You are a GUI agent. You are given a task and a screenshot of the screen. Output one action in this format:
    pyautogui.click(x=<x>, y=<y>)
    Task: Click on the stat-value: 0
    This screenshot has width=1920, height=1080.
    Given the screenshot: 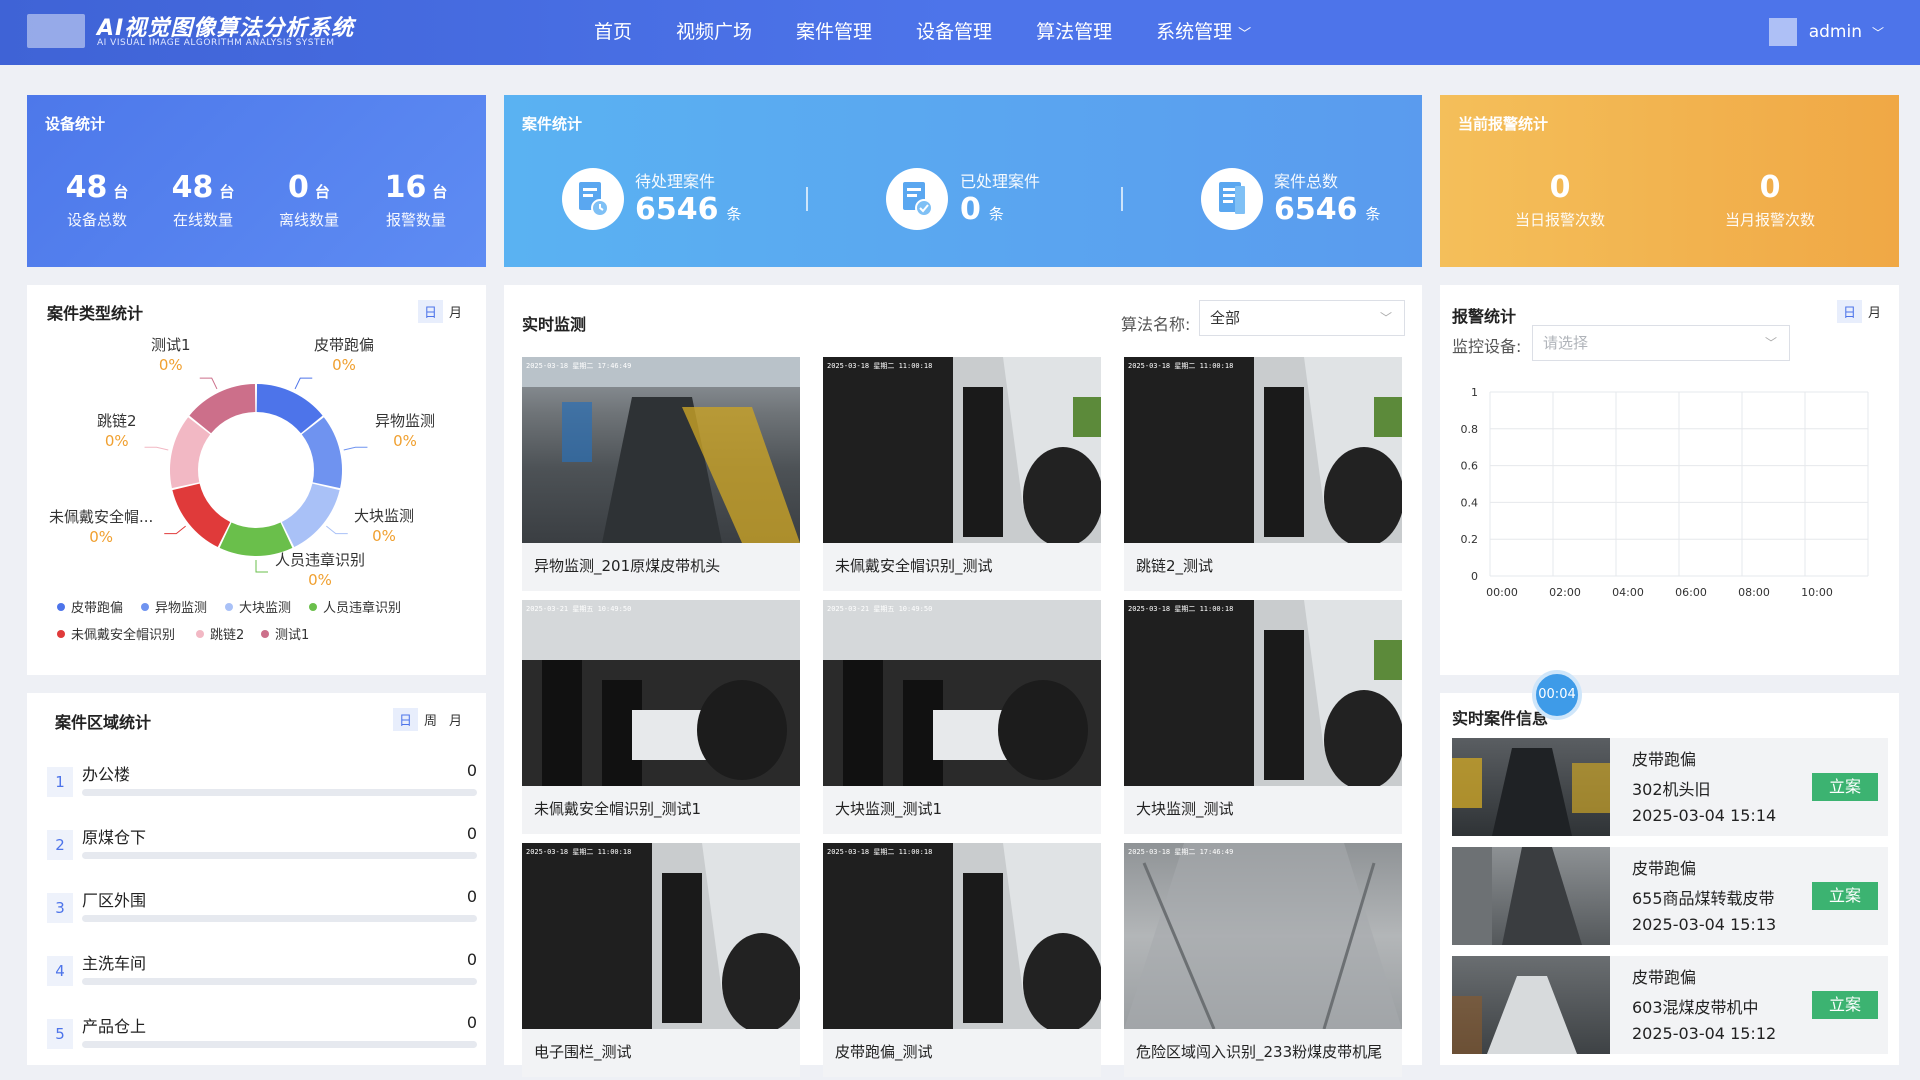 What is the action you would take?
    pyautogui.click(x=1770, y=187)
    